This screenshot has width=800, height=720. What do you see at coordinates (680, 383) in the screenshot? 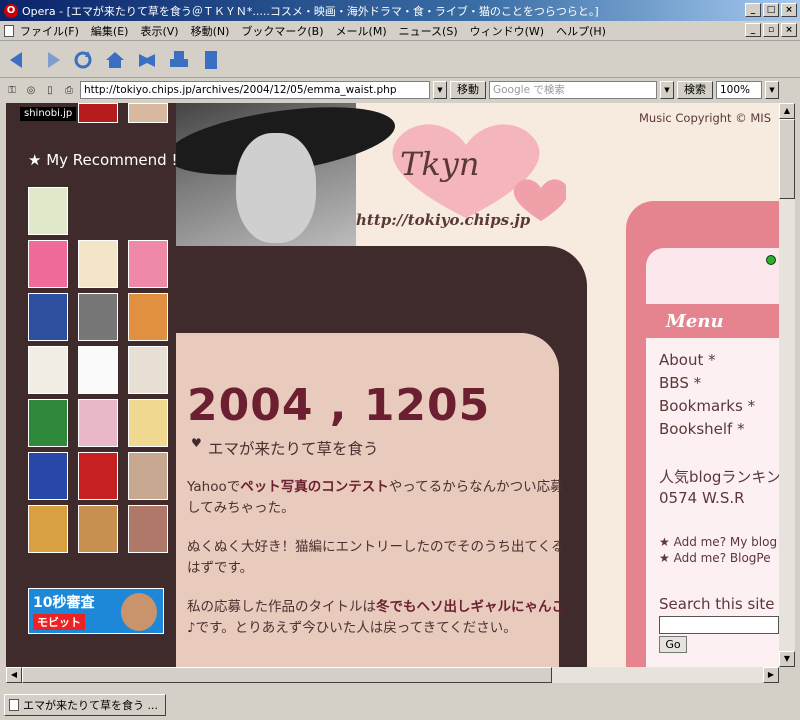
I see `menu-link-bbs: BBS *` at bounding box center [680, 383].